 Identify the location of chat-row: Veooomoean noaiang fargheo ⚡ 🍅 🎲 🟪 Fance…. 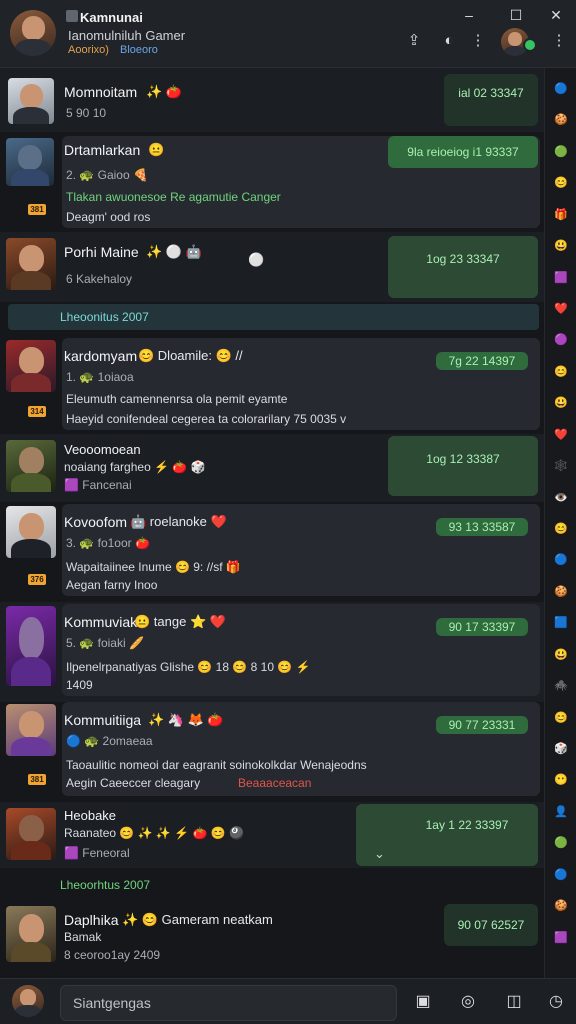
(272, 468).